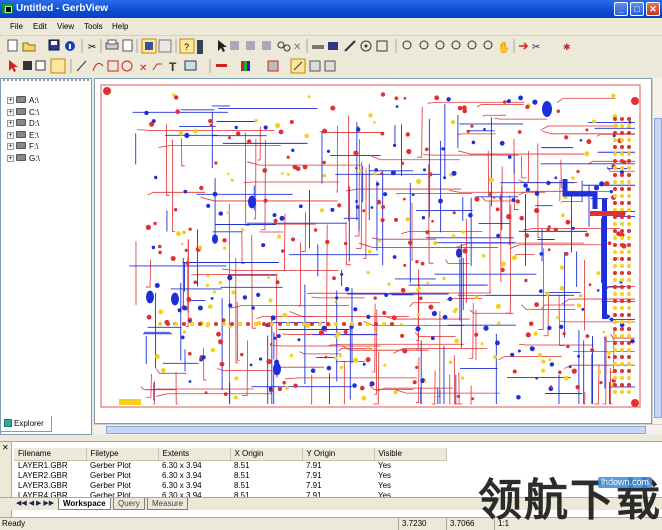 The image size is (662, 530). I want to click on scissors-blue-icon: ✂, so click(536, 47).